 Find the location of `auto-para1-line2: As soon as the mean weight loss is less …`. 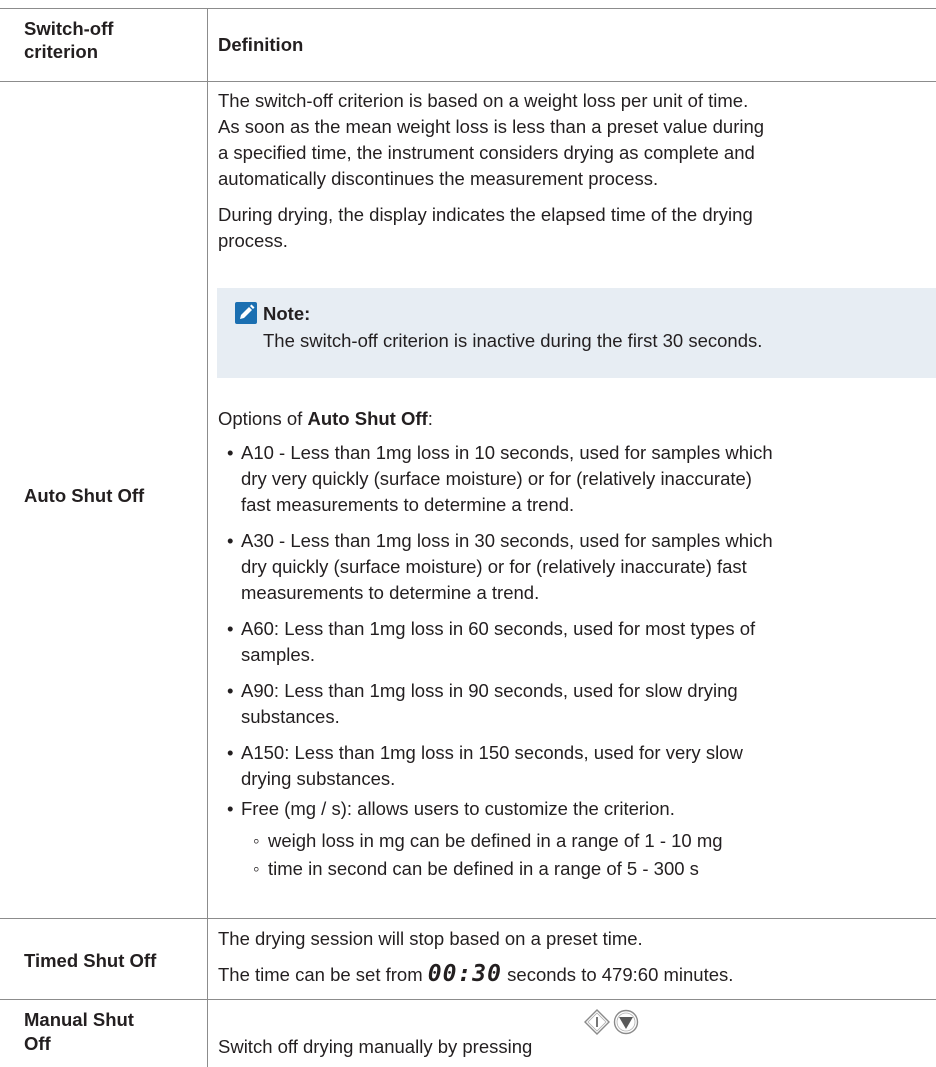

auto-para1-line2: As soon as the mean weight loss is less … is located at coordinates (491, 126).